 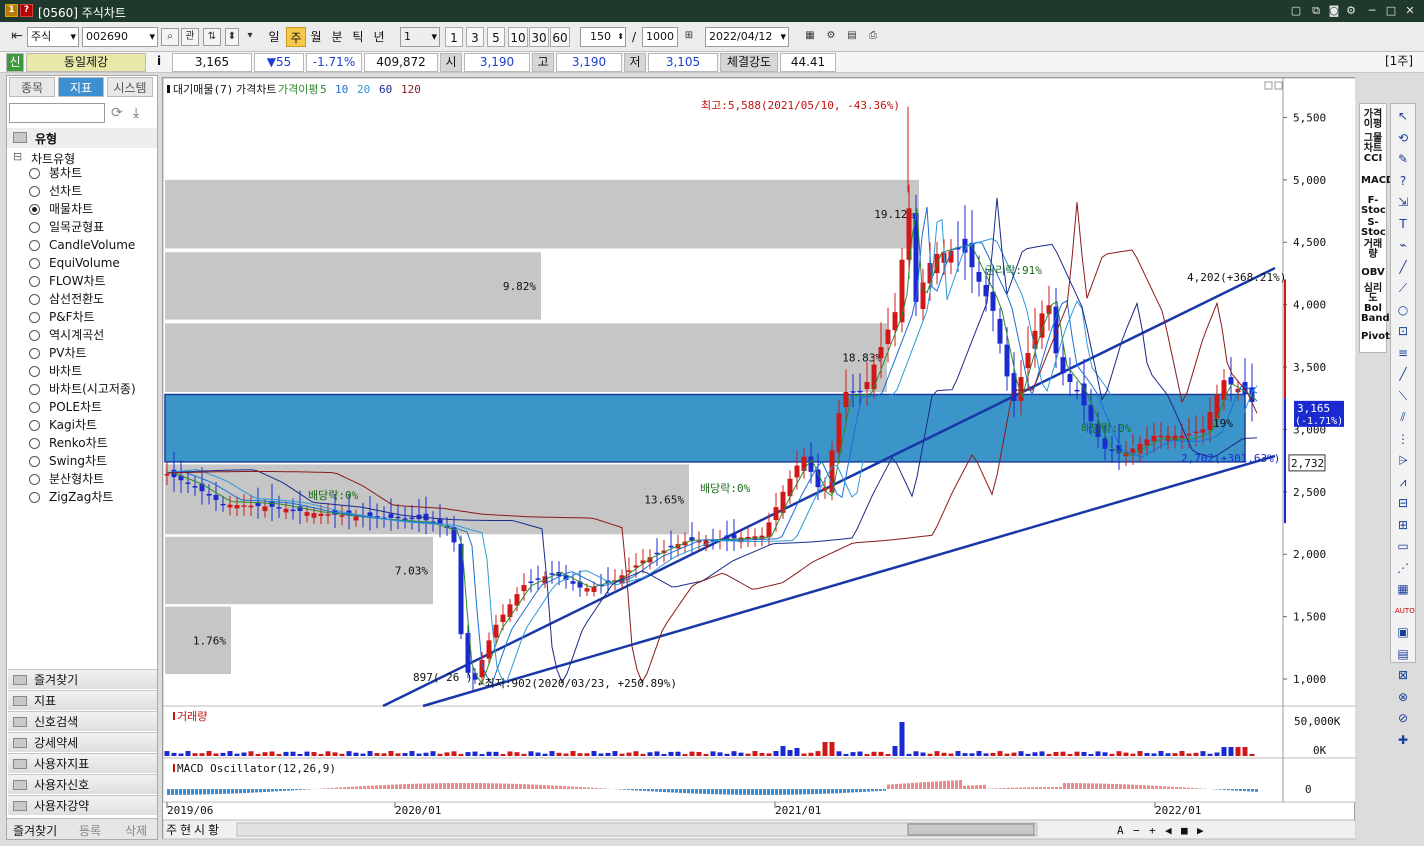 I want to click on relation-button: 관, so click(x=190, y=37).